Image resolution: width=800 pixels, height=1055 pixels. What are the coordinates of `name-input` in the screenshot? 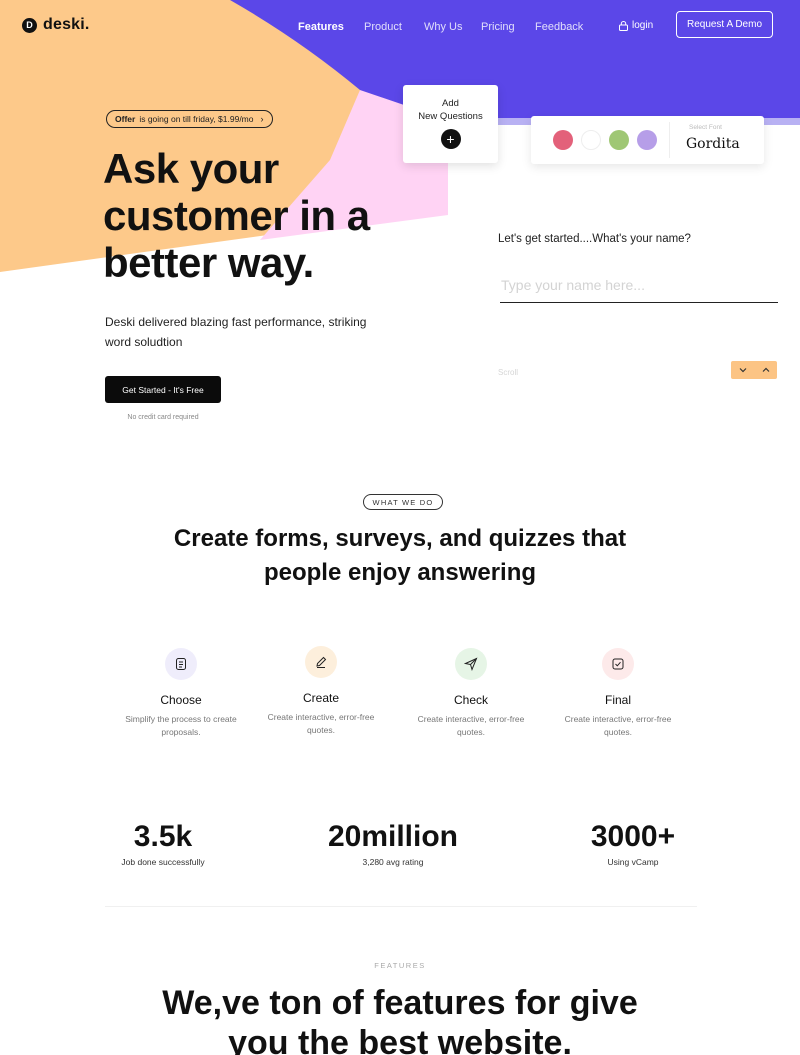 It's located at (639, 285).